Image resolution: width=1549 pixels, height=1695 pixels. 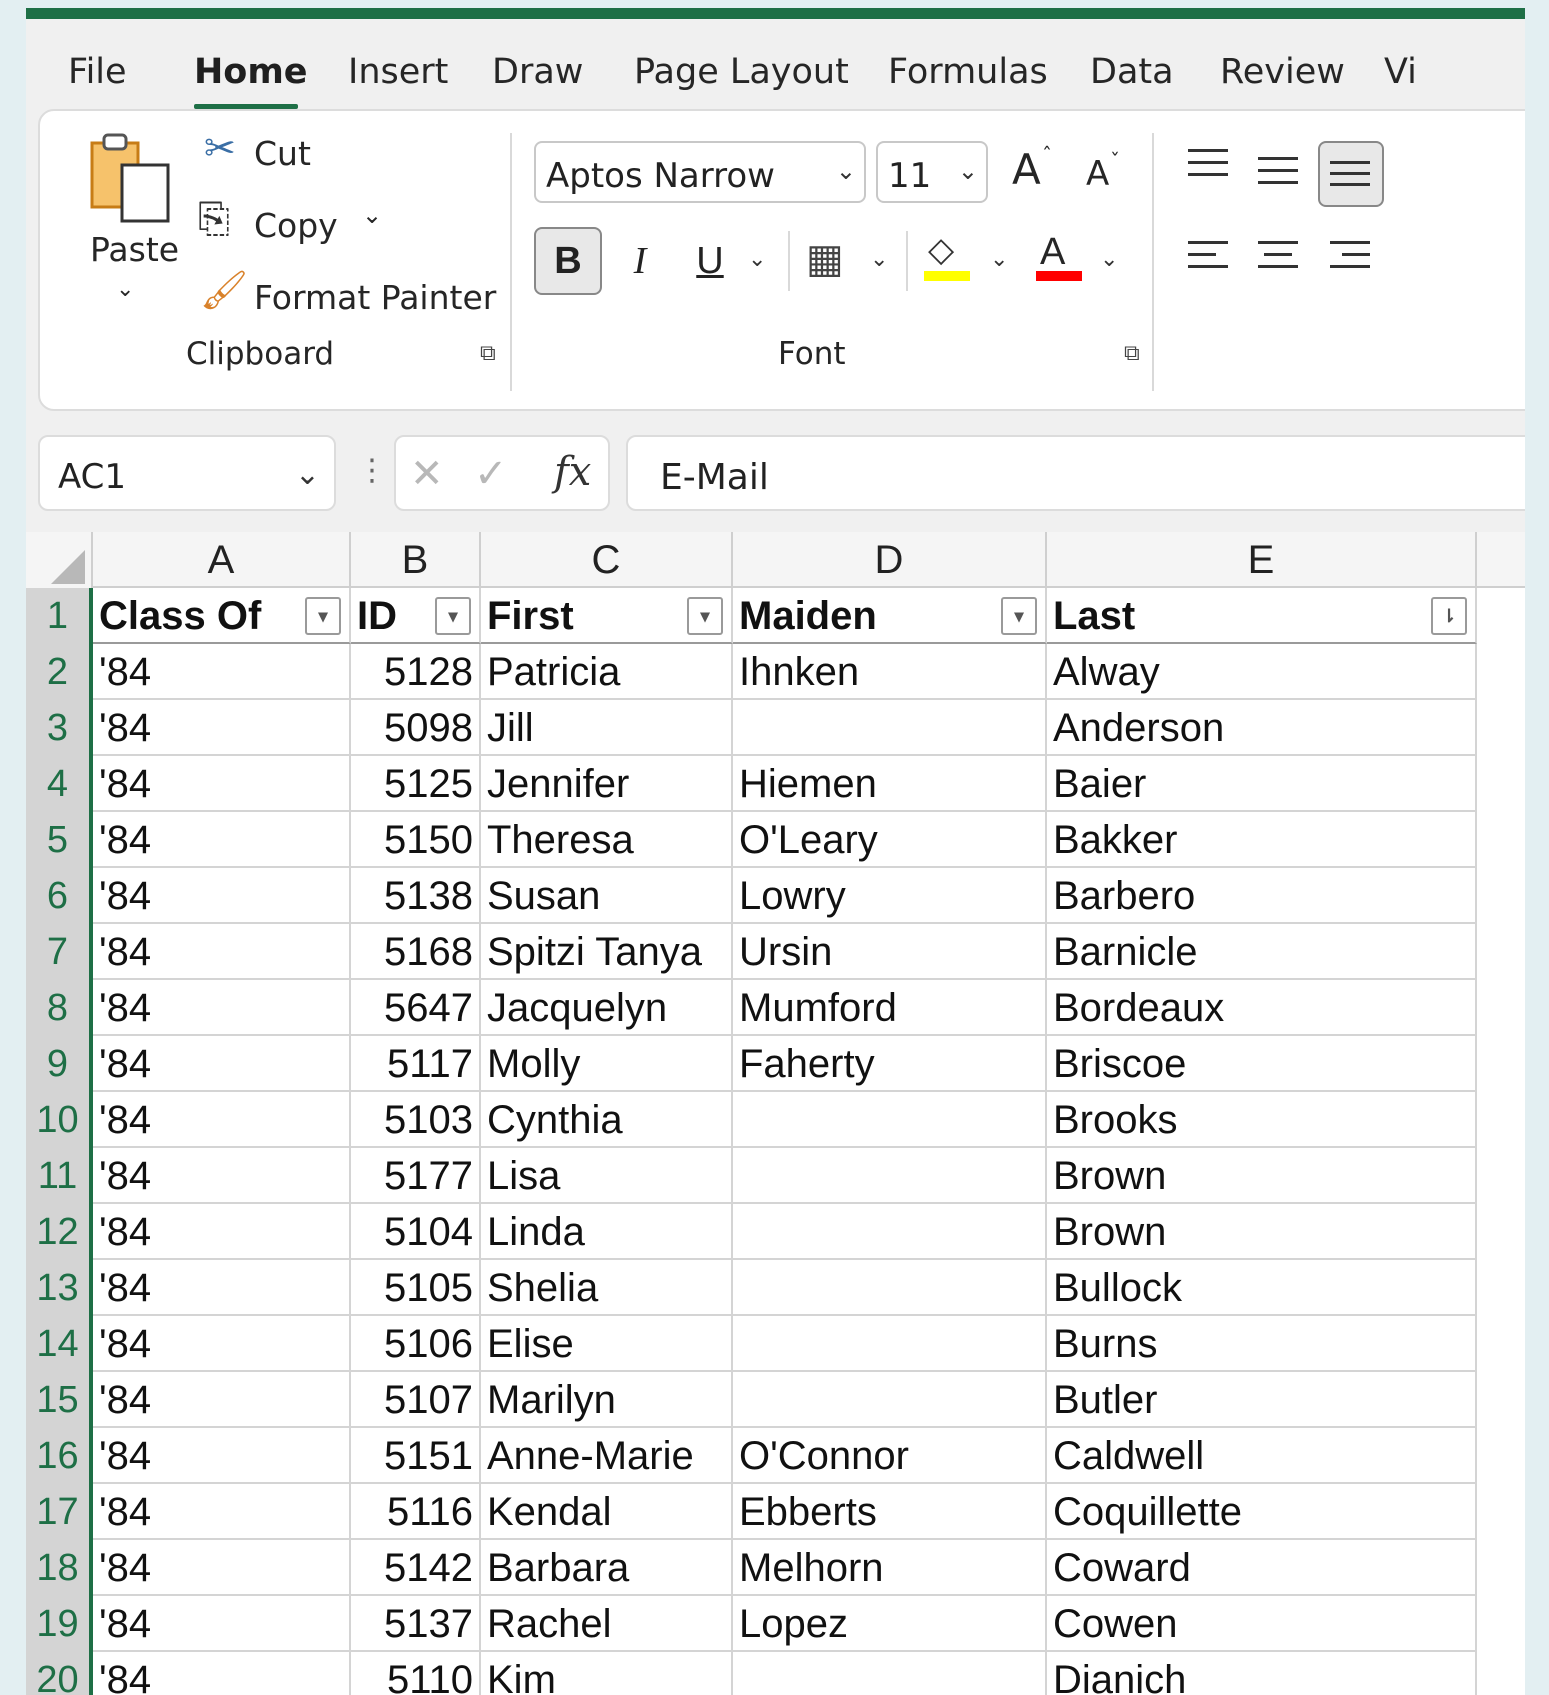 I want to click on paste-dropdown-icon: ⌄, so click(x=125, y=290).